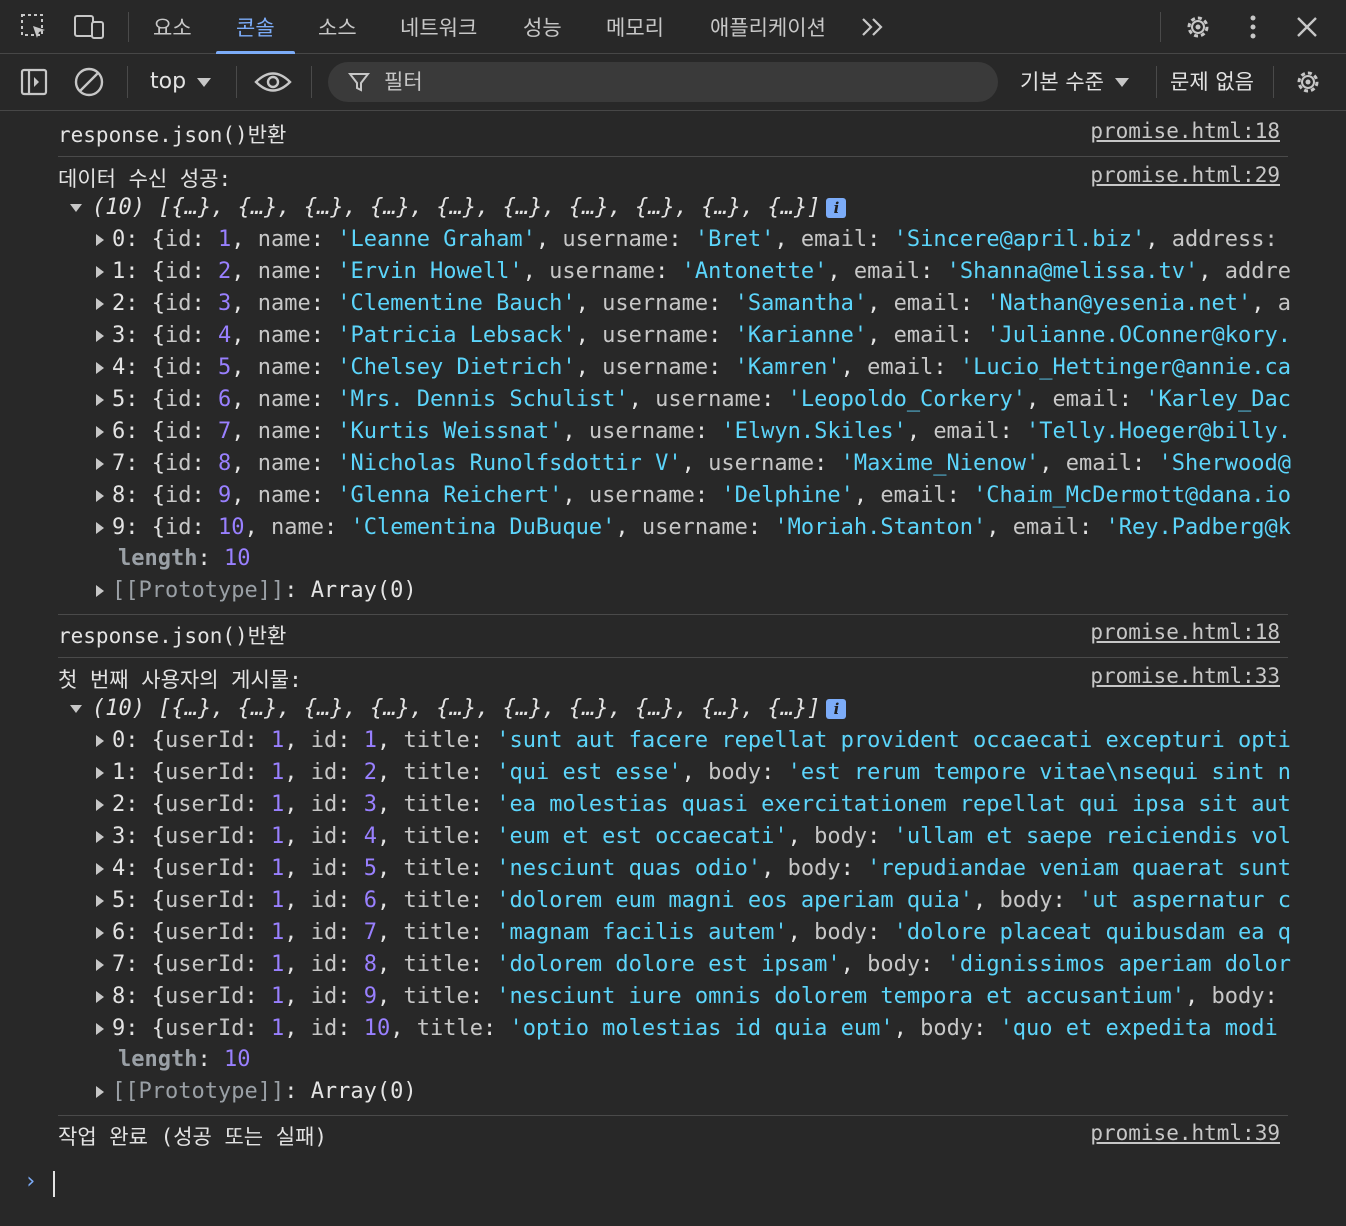  What do you see at coordinates (1185, 676) in the screenshot?
I see `source-link: promise.html:33` at bounding box center [1185, 676].